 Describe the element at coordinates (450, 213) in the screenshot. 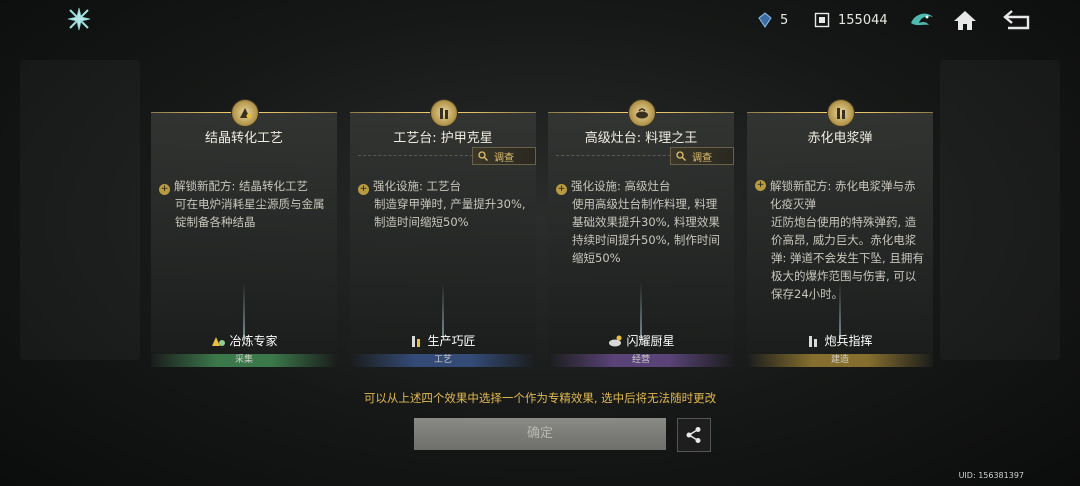

I see `card-body: 制造穿甲弹时, 产量提升30%, 制造时间缩短50%` at that location.